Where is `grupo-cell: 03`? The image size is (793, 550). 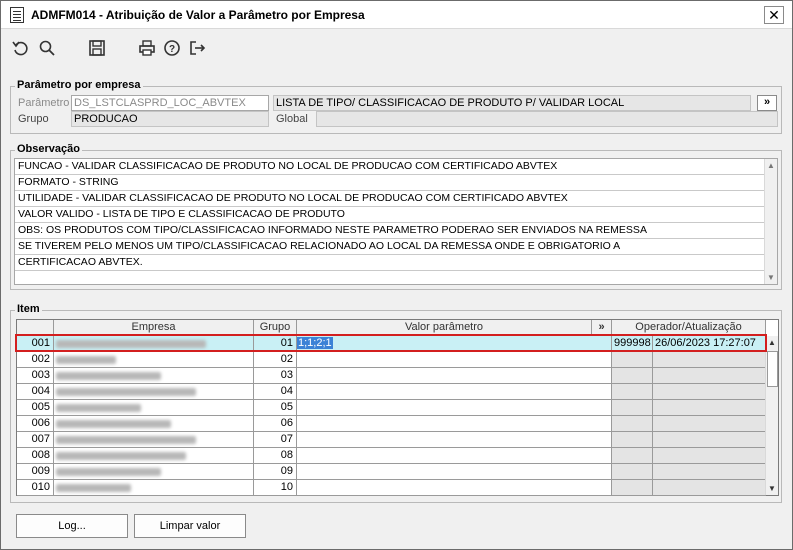
grupo-cell: 03 is located at coordinates (275, 376).